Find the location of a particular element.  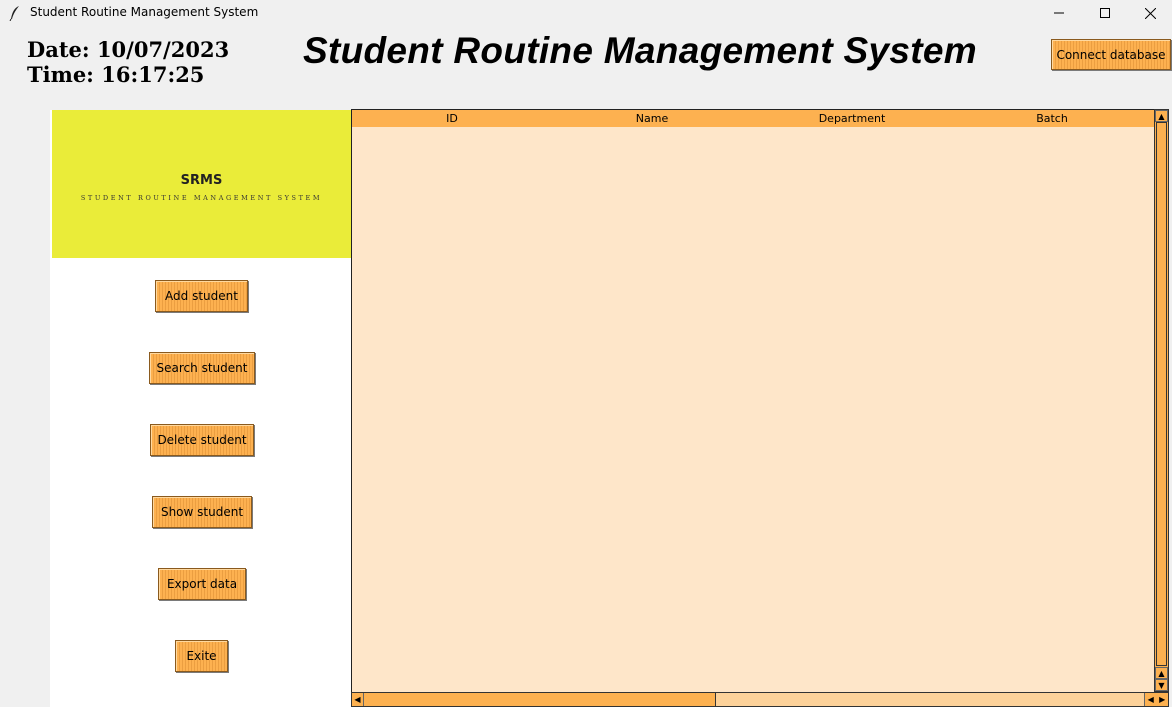

close-button is located at coordinates (1149, 13).